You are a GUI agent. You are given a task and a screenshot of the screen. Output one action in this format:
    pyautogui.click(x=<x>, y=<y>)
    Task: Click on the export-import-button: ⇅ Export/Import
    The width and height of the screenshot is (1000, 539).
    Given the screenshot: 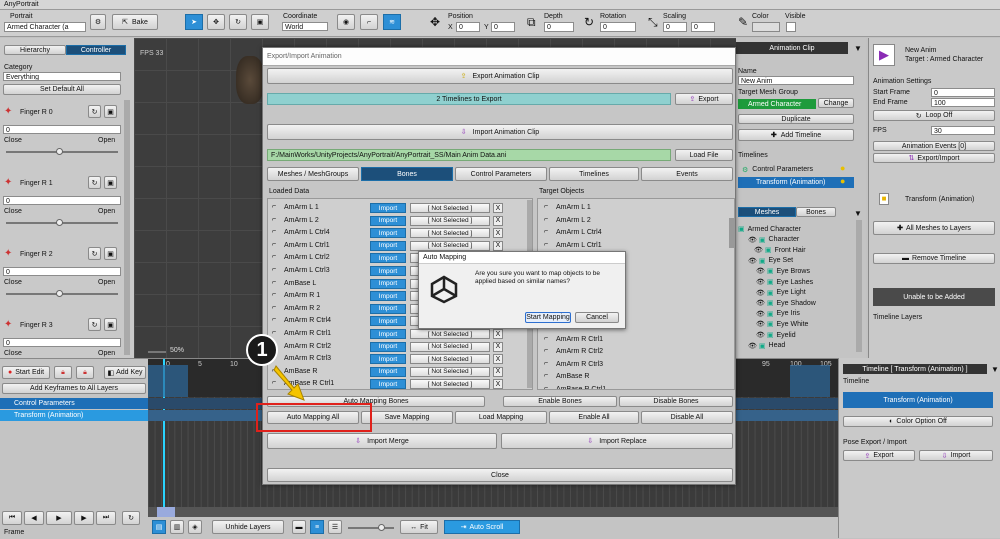 What is the action you would take?
    pyautogui.click(x=934, y=158)
    